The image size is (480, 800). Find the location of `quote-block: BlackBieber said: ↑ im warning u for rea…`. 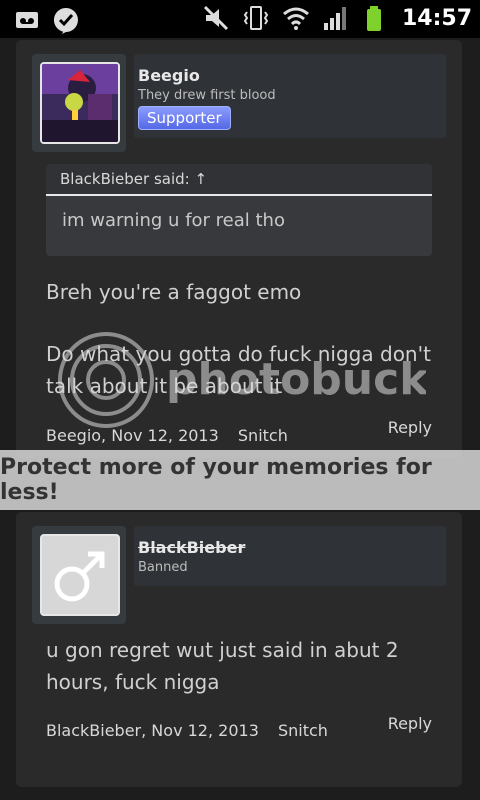

quote-block: BlackBieber said: ↑ im warning u for rea… is located at coordinates (239, 210).